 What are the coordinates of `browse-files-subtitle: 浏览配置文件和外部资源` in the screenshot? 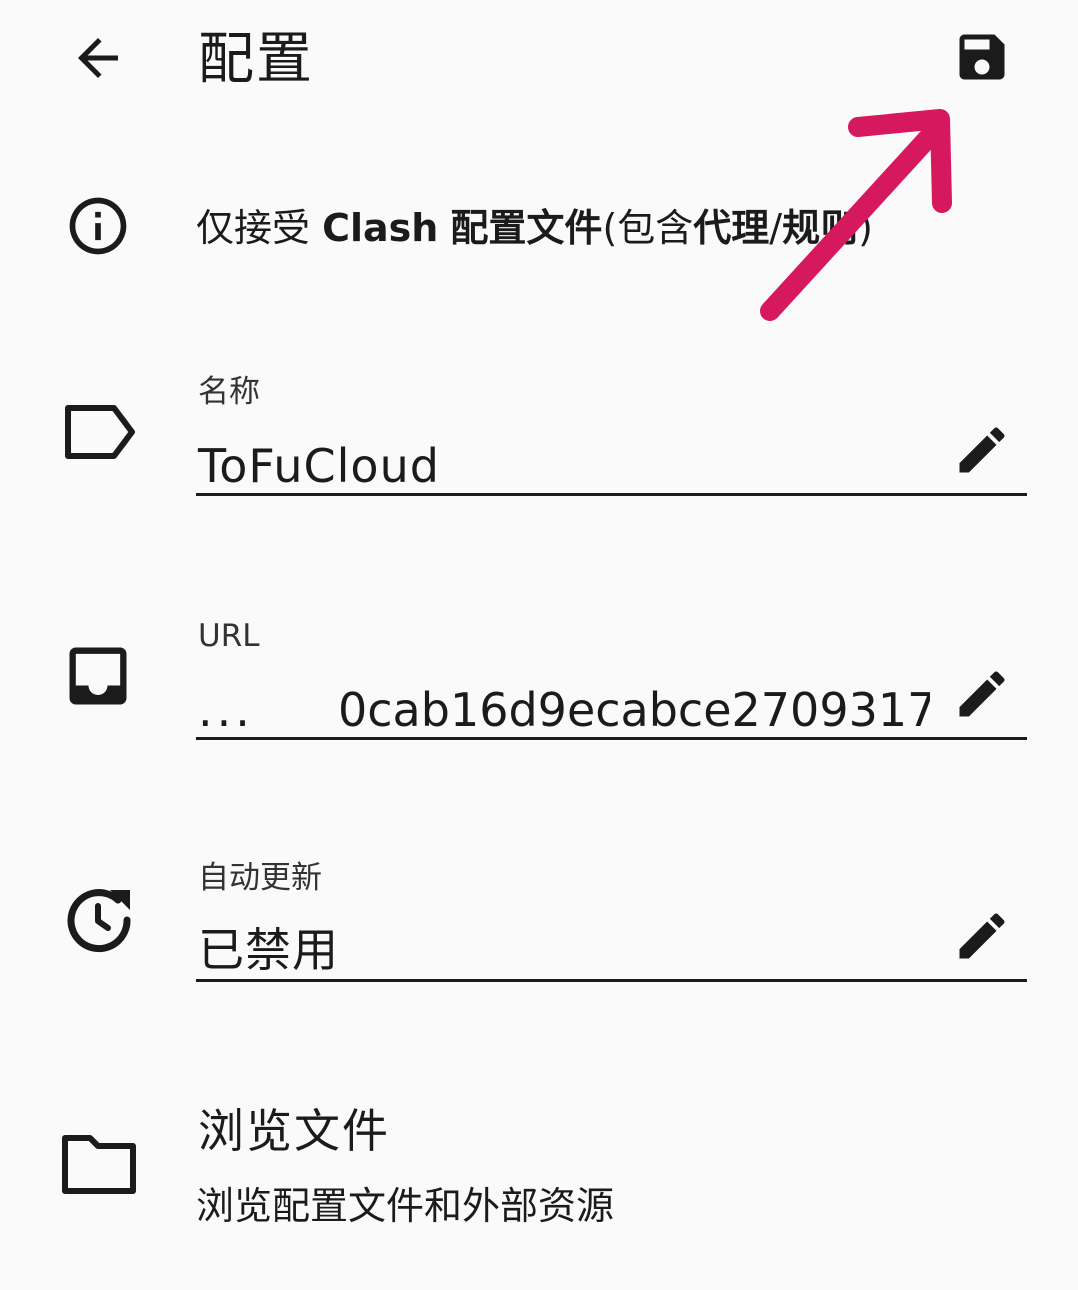 It's located at (405, 1206).